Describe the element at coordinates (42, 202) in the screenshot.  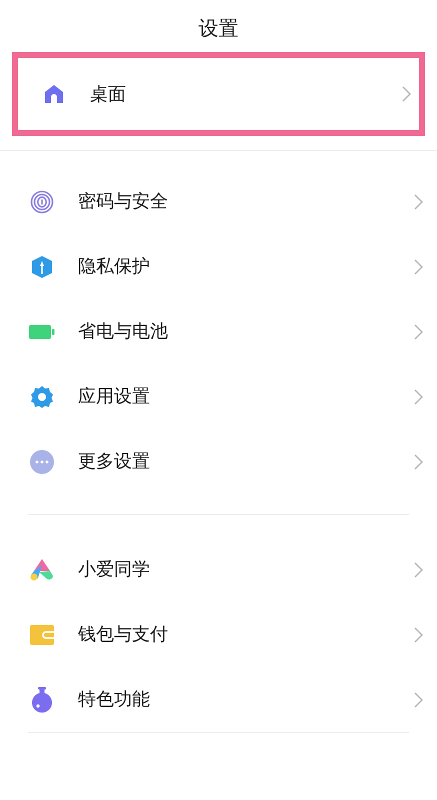
I see `fingerprint-icon` at that location.